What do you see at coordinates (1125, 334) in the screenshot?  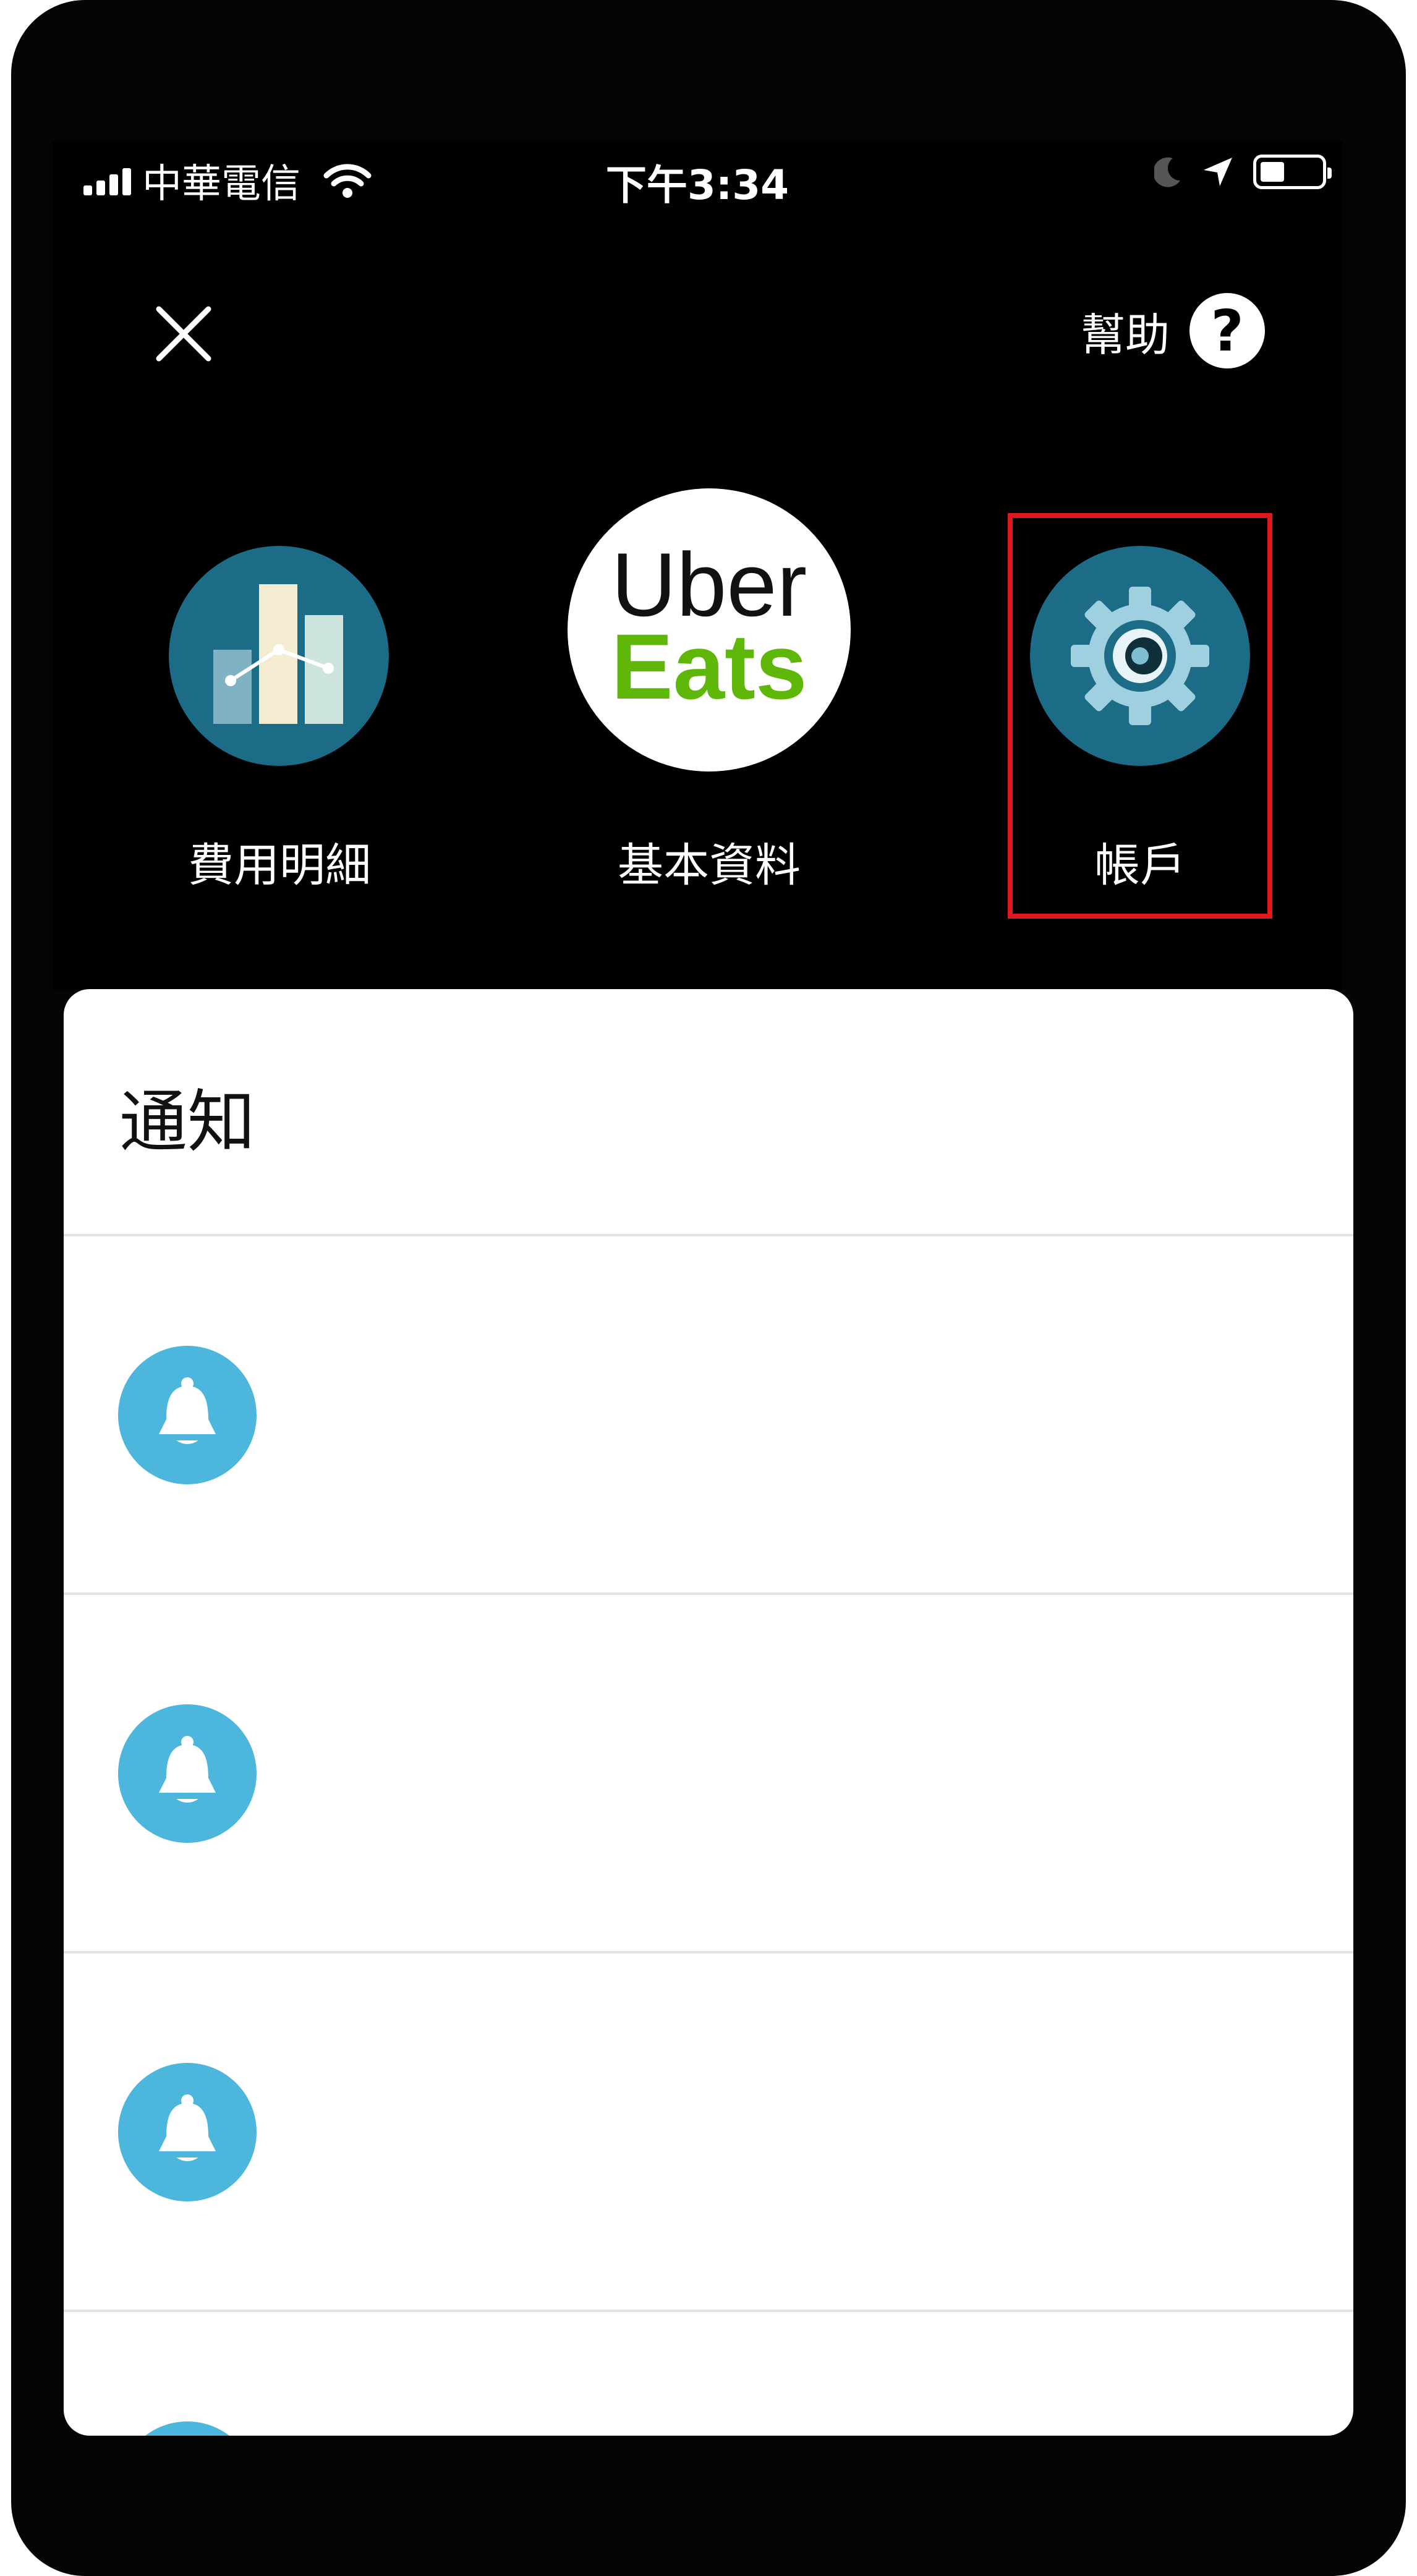 I see `help-label: 幫助` at bounding box center [1125, 334].